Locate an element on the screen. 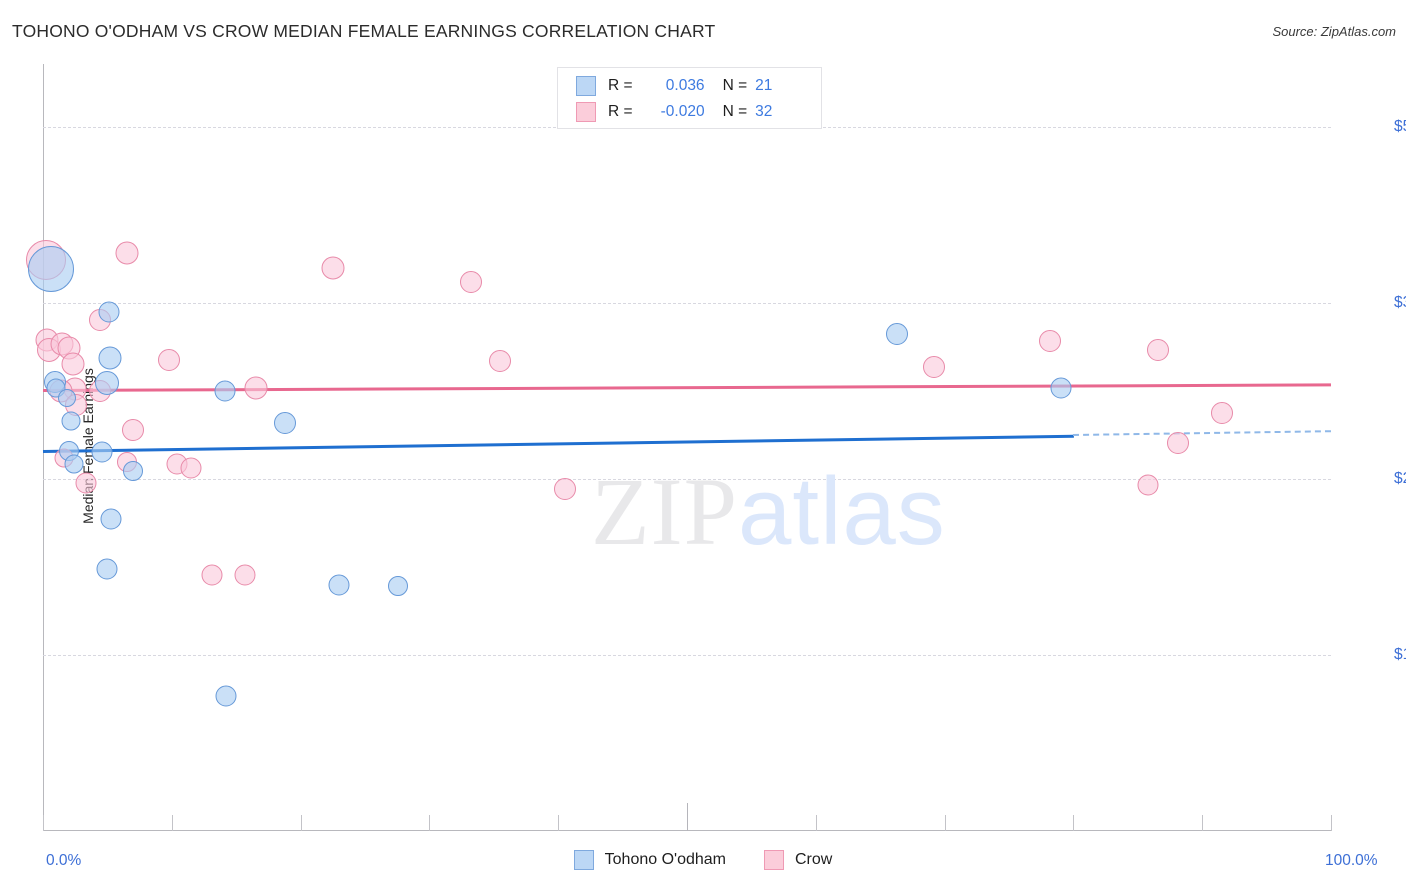 The width and height of the screenshot is (1406, 892). watermark-atlas: atlas is located at coordinates (842, 511).